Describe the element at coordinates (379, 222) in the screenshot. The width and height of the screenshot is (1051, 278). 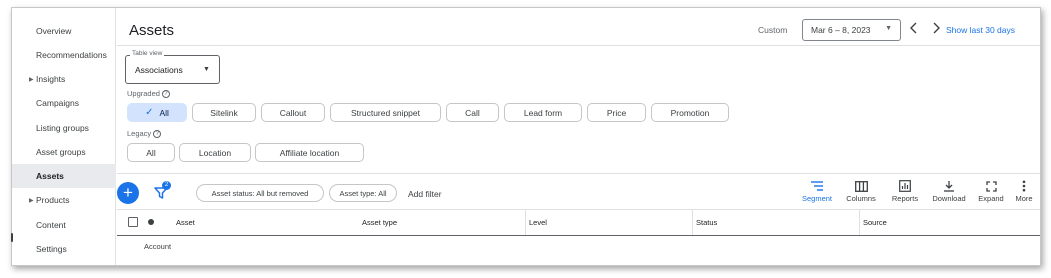
I see `column-header-asset-type: Asset type` at that location.